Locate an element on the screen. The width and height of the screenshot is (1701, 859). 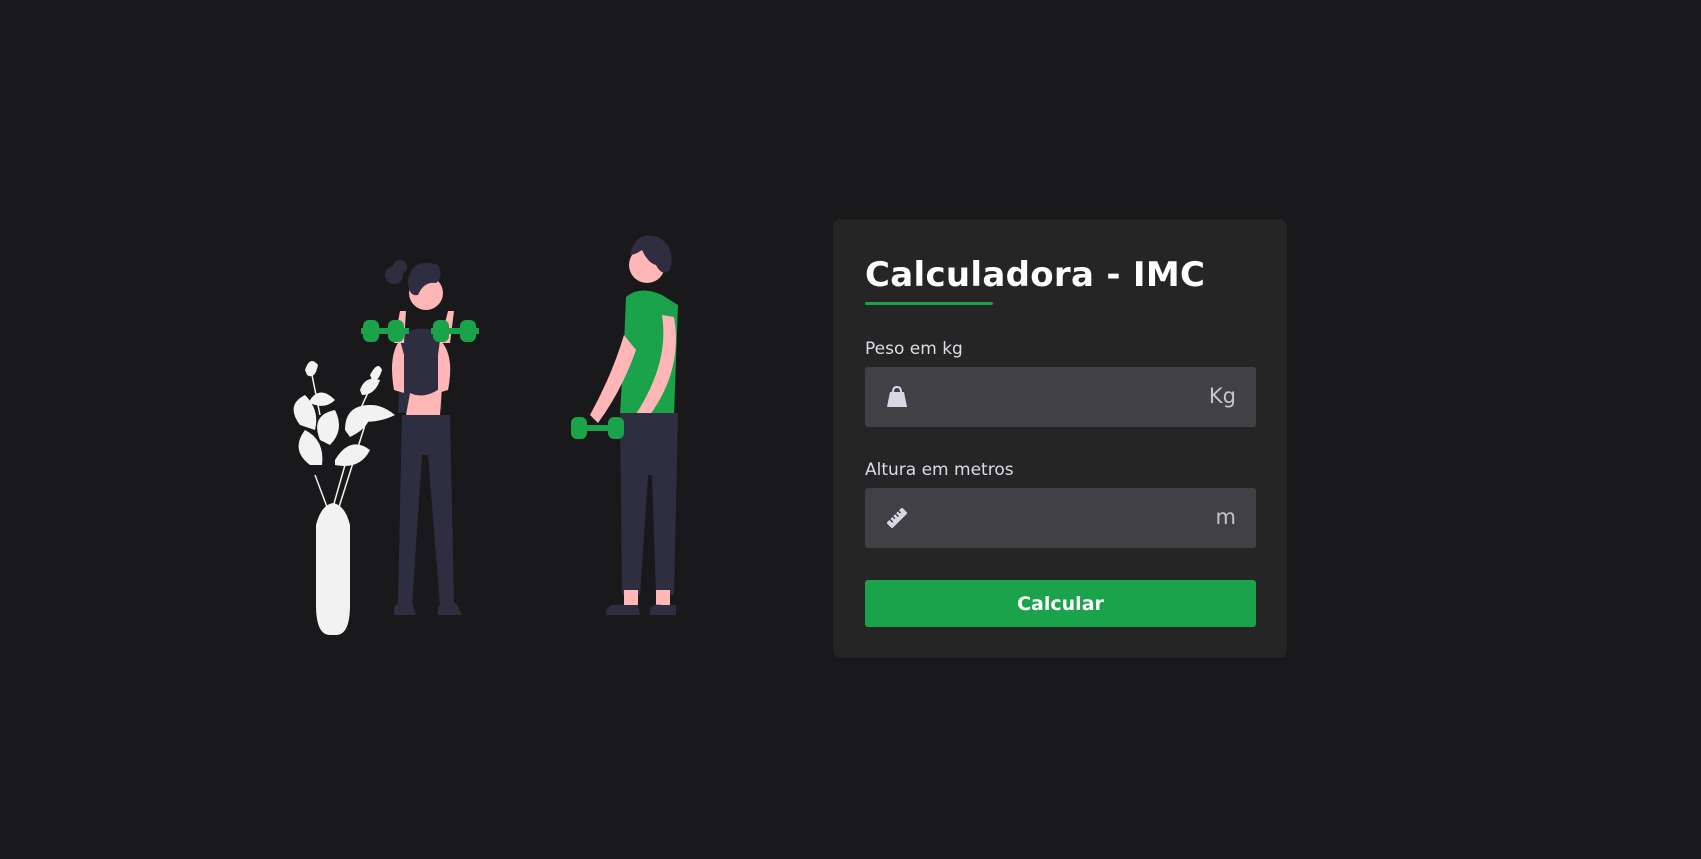
height-unit: m is located at coordinates (1225, 517).